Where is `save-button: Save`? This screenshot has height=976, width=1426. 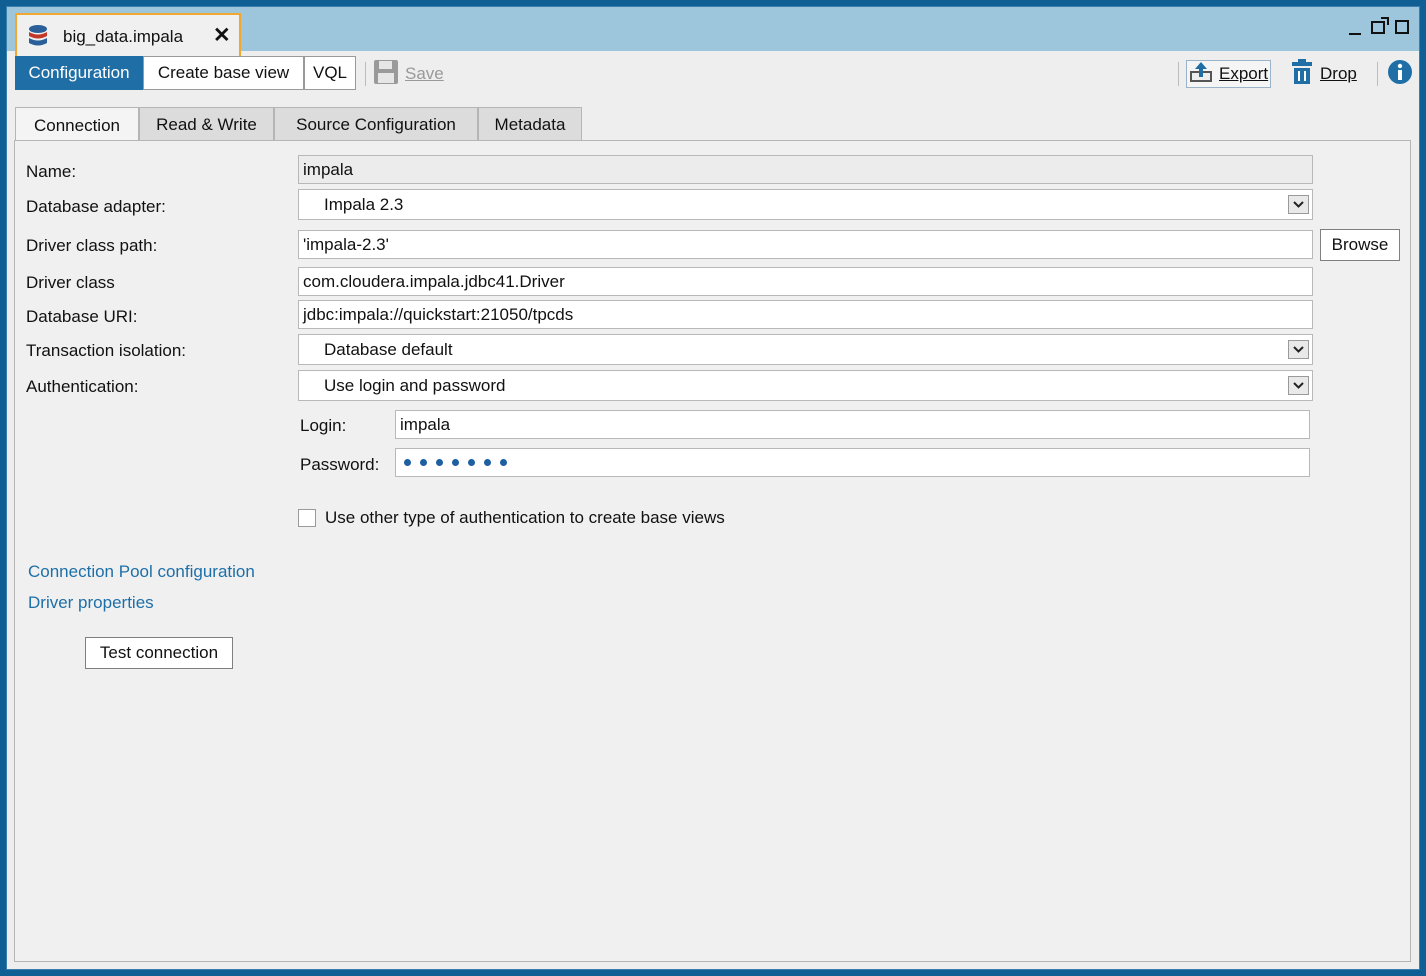 save-button: Save is located at coordinates (408, 74).